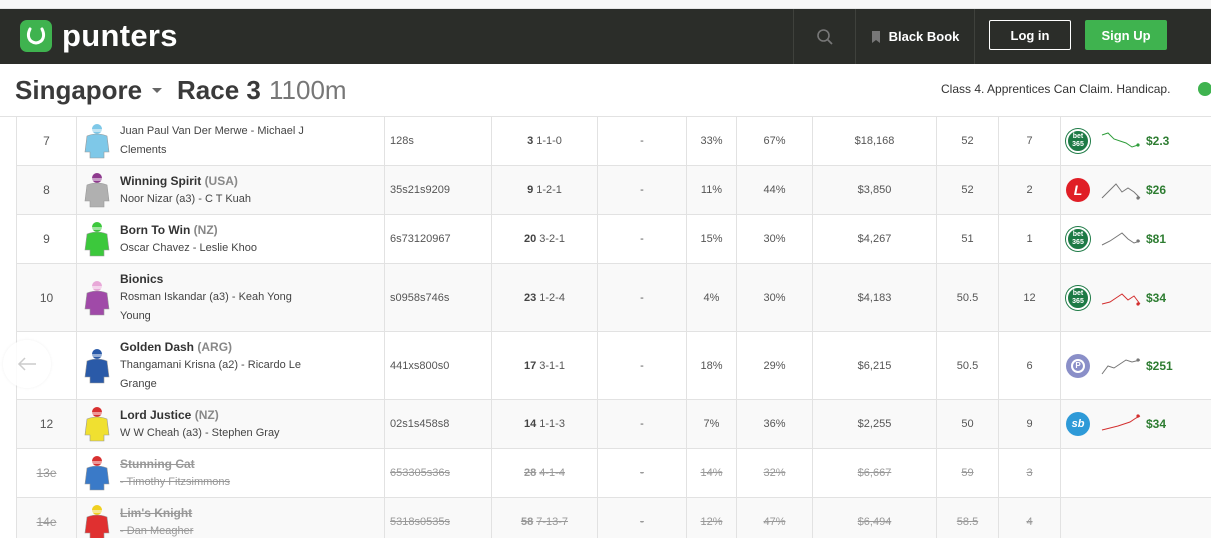 The image size is (1211, 538). What do you see at coordinates (438, 518) in the screenshot?
I see `form-figures: 5318s0535s` at bounding box center [438, 518].